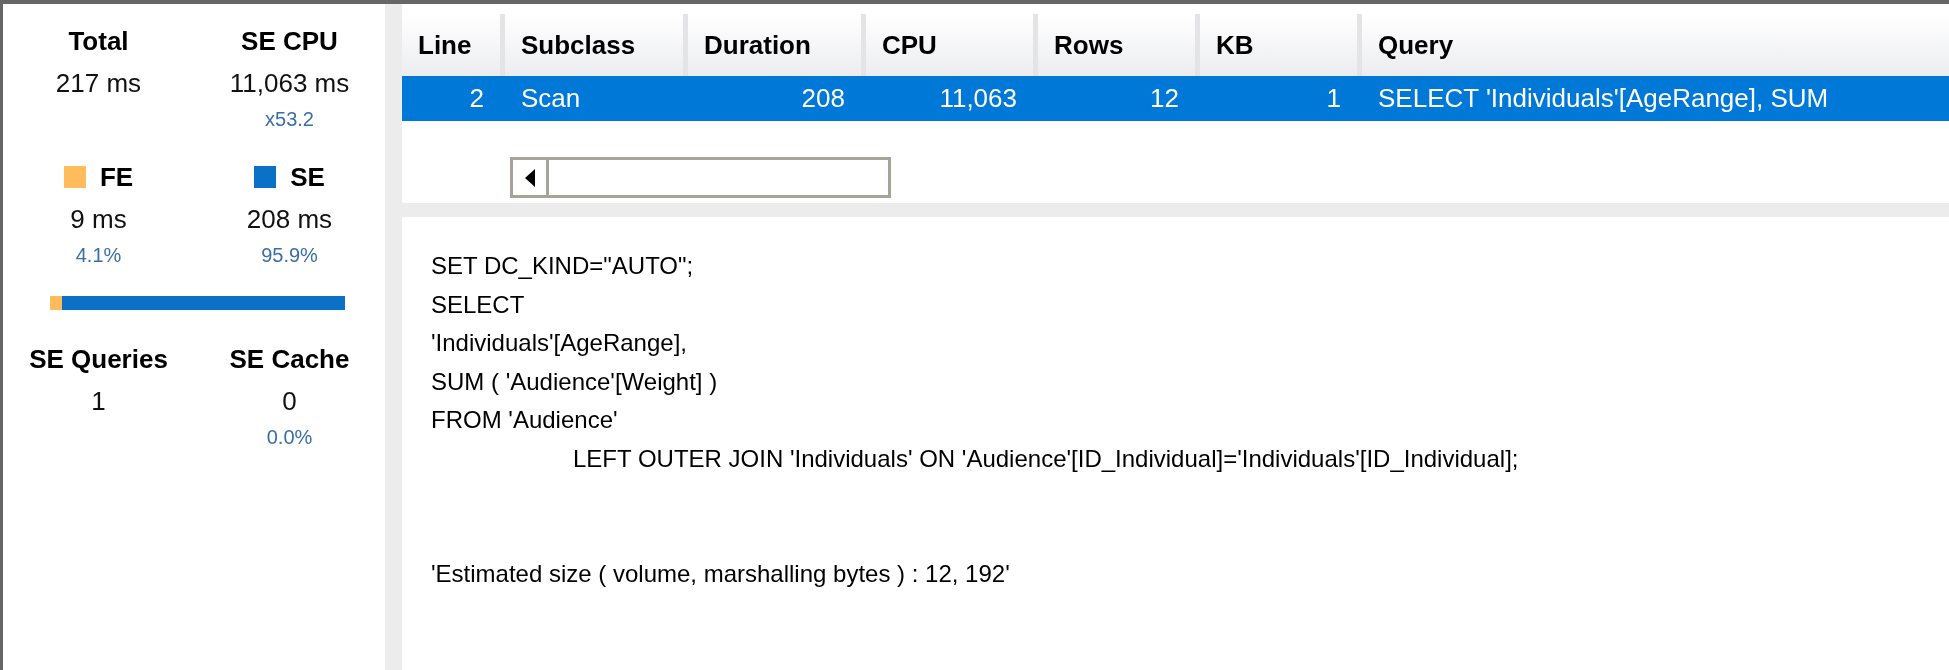 The height and width of the screenshot is (670, 1949). I want to click on metric-label: SE CPU, so click(289, 41).